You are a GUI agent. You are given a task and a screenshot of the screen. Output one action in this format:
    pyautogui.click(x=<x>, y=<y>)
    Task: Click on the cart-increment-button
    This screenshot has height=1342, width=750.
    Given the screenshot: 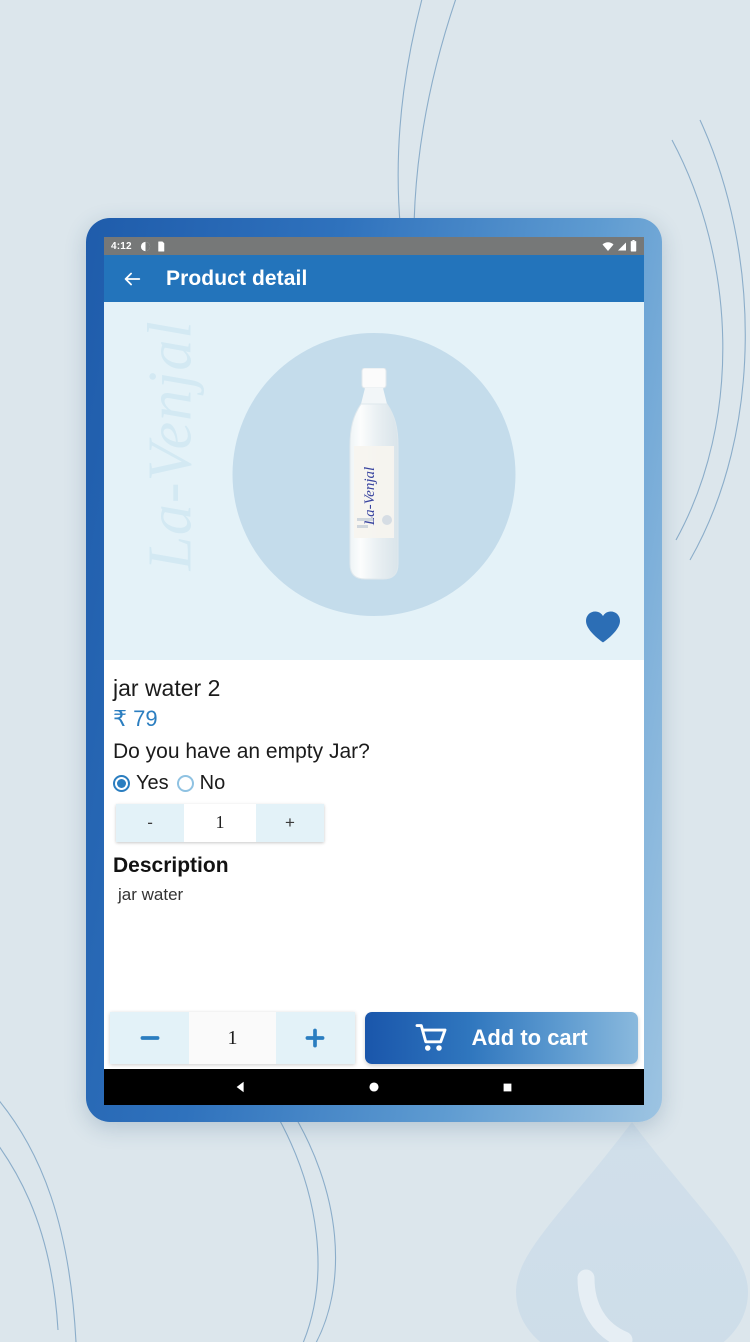 What is the action you would take?
    pyautogui.click(x=315, y=1038)
    